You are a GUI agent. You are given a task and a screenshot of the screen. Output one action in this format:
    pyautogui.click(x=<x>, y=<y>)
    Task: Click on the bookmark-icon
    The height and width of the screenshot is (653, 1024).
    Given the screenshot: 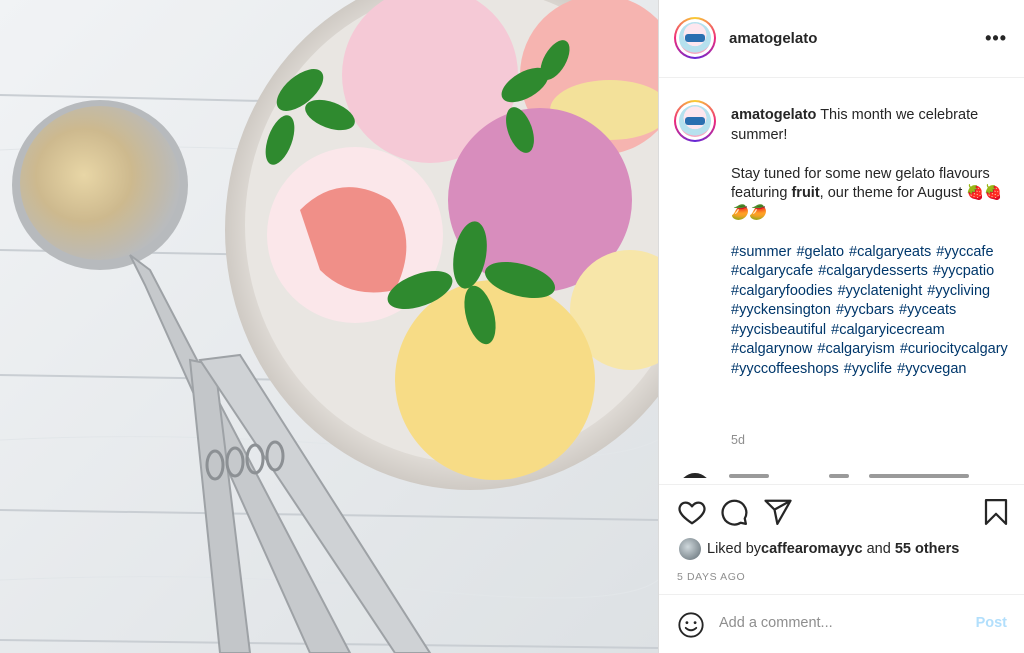 What is the action you would take?
    pyautogui.click(x=996, y=512)
    